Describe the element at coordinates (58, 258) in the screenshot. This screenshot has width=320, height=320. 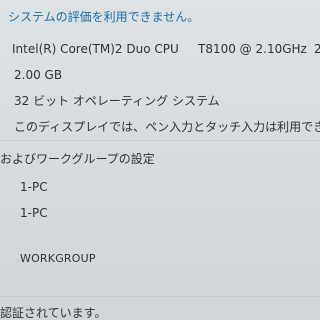
I see `workgroup-value: WORKGROUP` at that location.